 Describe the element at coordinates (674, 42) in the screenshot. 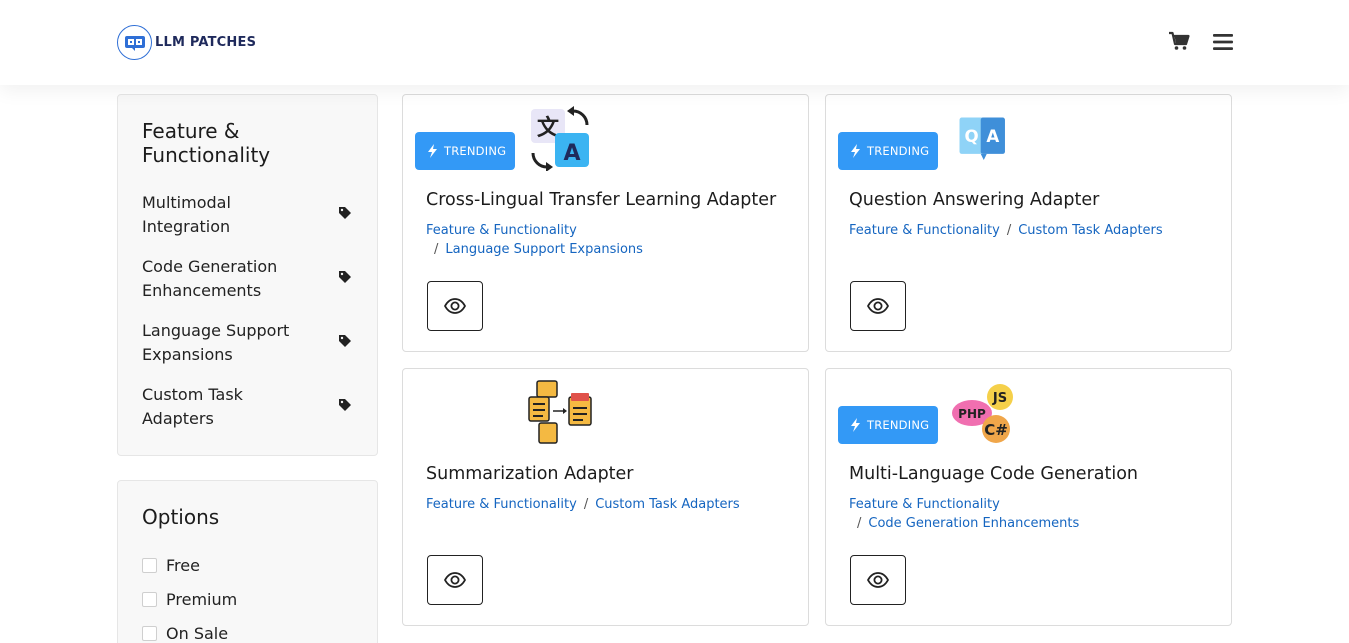

I see `site-header: LLM PATCHES` at that location.